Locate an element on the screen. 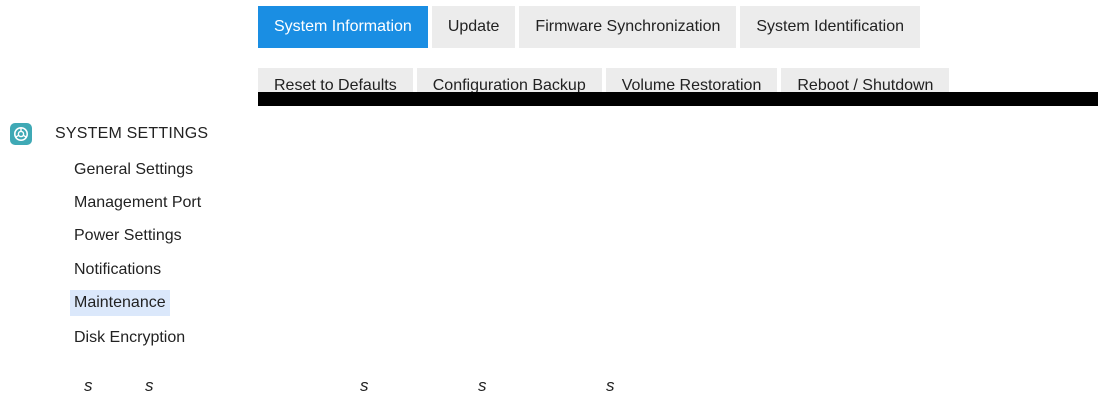 The image size is (1099, 396). tab-system-information: System Information is located at coordinates (343, 27).